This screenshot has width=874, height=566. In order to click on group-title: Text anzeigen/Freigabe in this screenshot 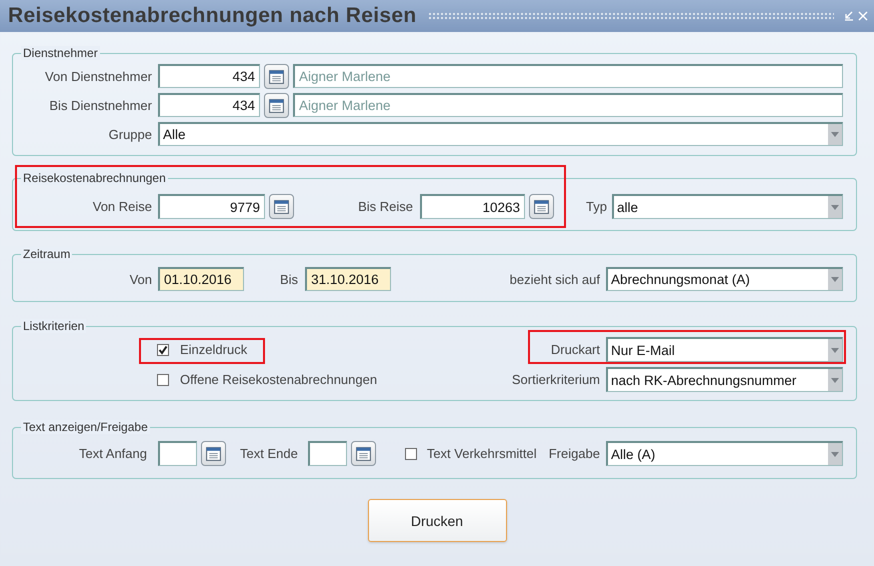, I will do `click(85, 427)`.